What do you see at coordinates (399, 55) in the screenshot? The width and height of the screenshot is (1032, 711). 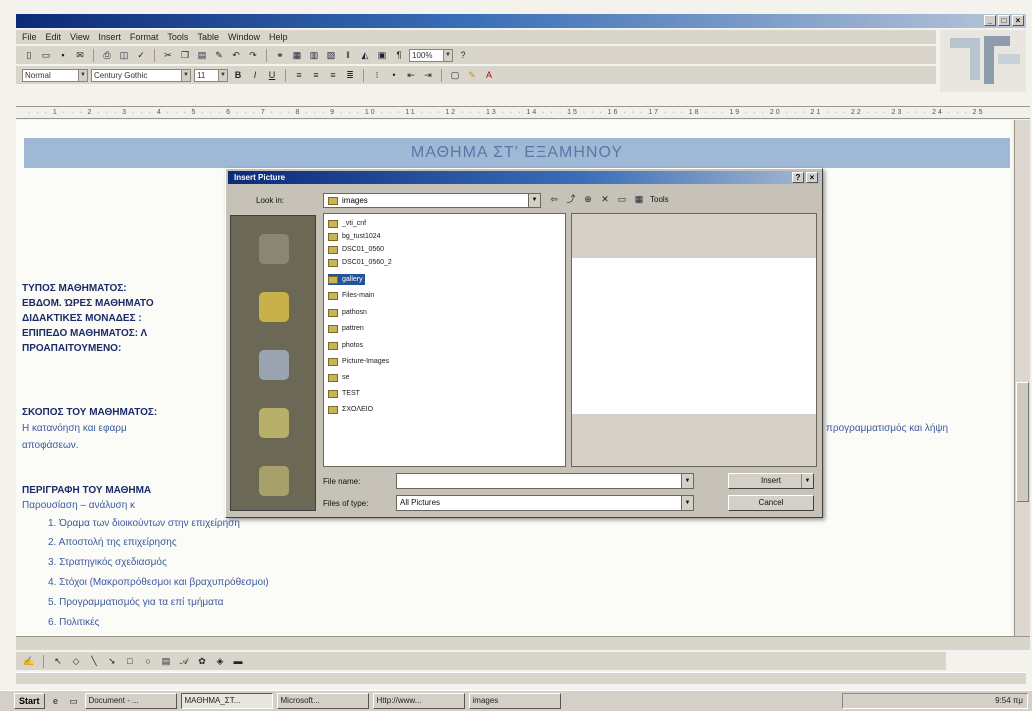 I see `show-hide-icon: ¶` at bounding box center [399, 55].